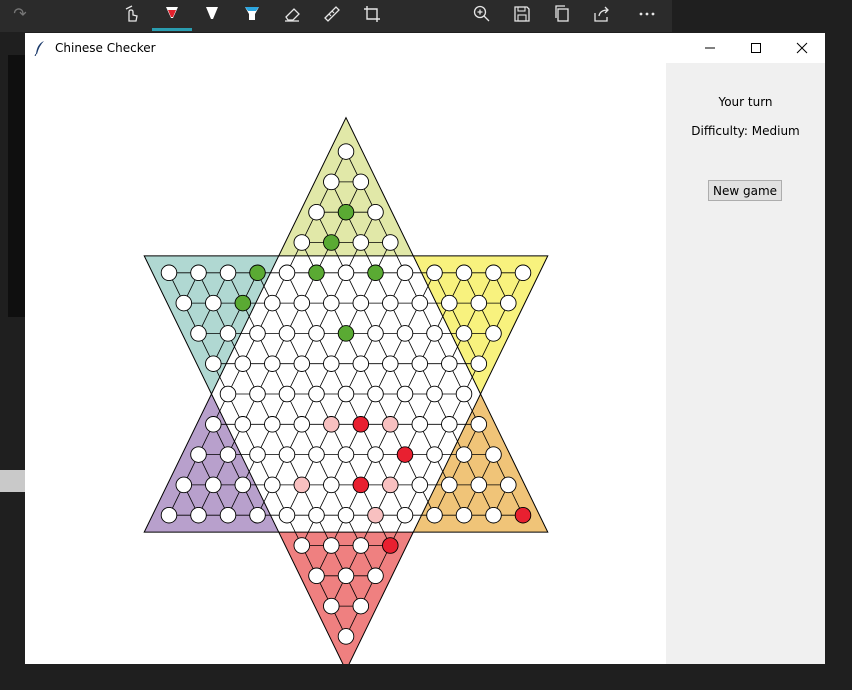  Describe the element at coordinates (802, 48) in the screenshot. I see `close-button` at that location.